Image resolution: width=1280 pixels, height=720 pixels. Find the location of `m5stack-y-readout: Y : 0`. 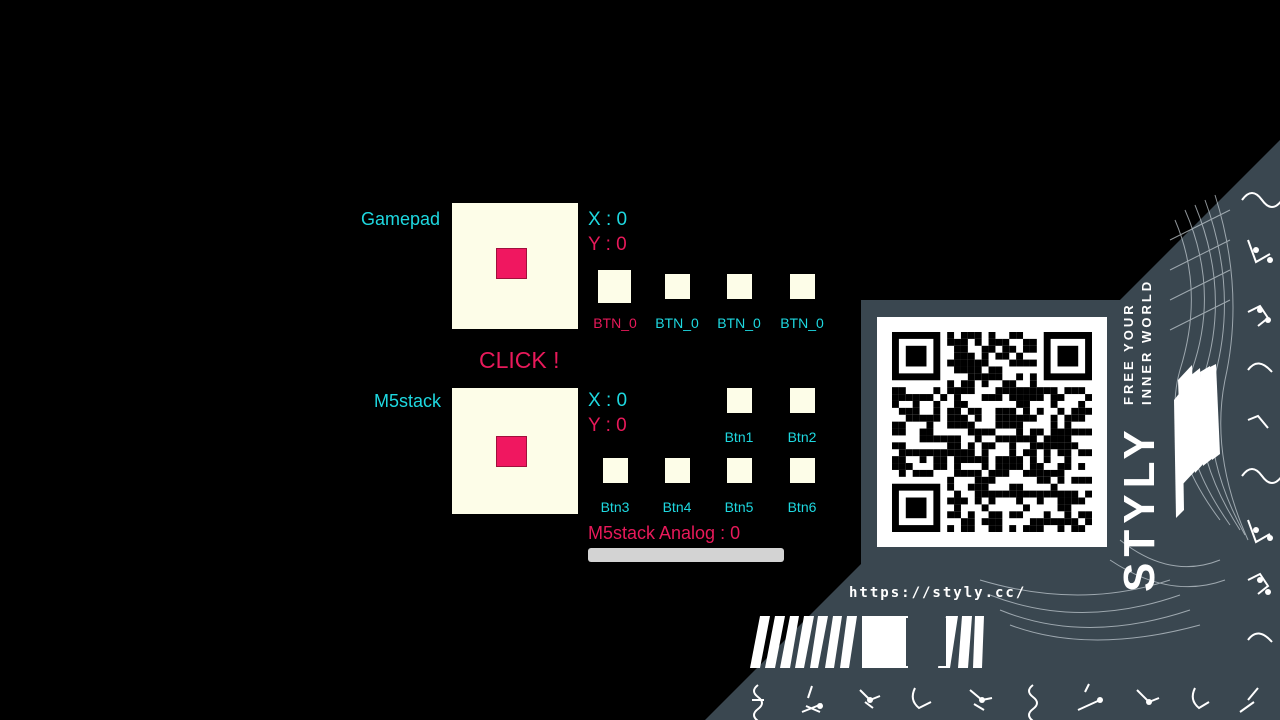

m5stack-y-readout: Y : 0 is located at coordinates (607, 425).